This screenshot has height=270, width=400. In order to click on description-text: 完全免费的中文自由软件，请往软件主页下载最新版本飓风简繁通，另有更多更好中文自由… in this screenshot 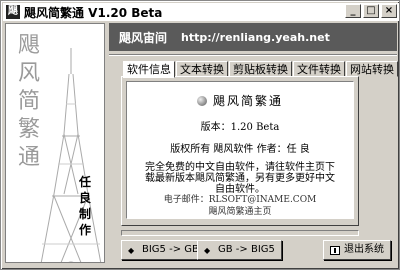, I will do `click(240, 178)`.